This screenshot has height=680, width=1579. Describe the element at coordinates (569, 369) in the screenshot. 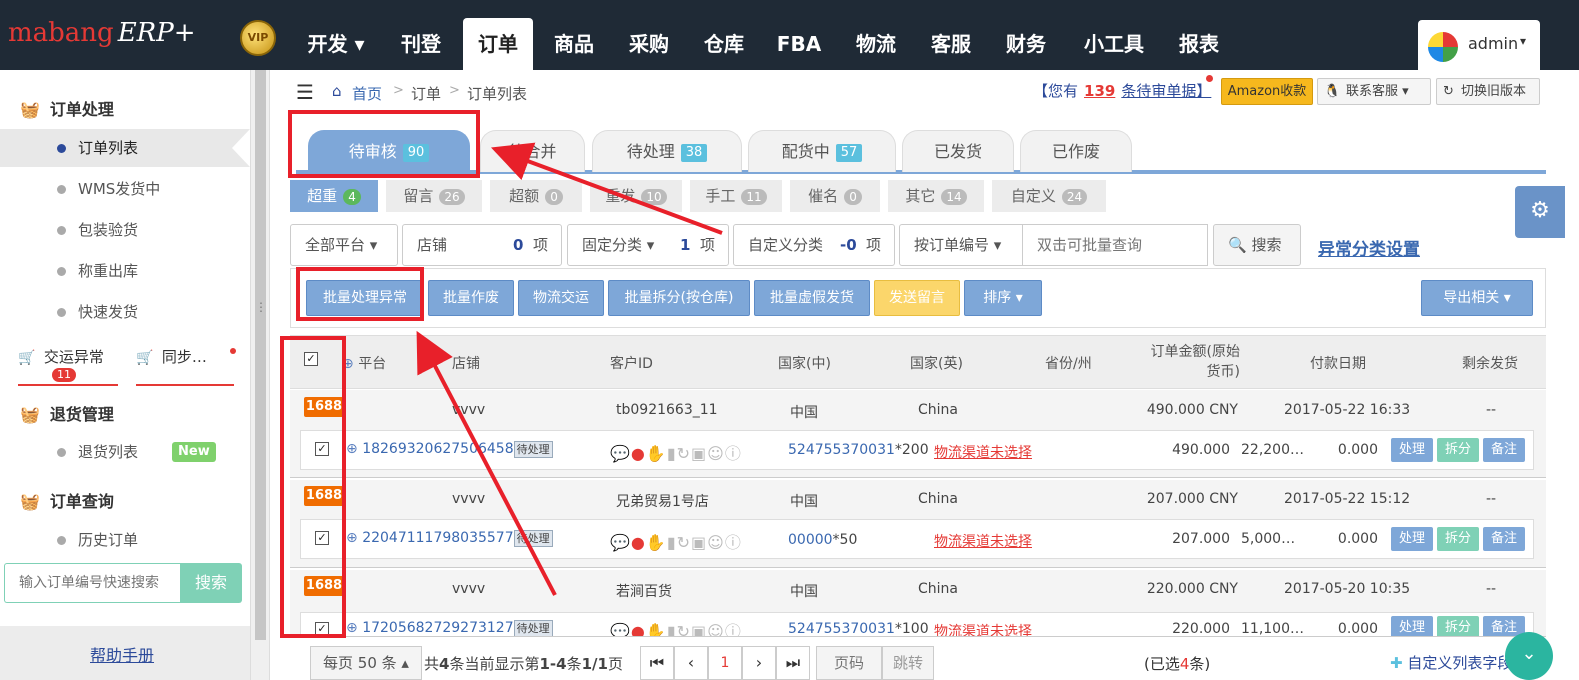

I see `annotation-arrows` at that location.